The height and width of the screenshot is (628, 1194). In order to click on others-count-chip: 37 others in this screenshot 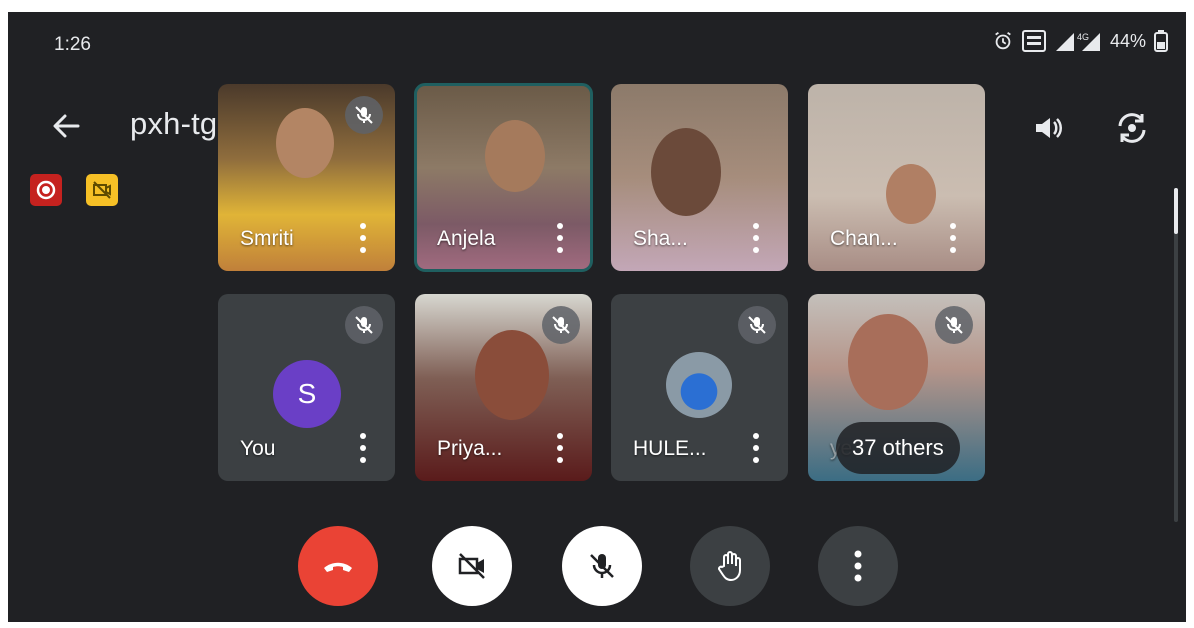, I will do `click(898, 448)`.